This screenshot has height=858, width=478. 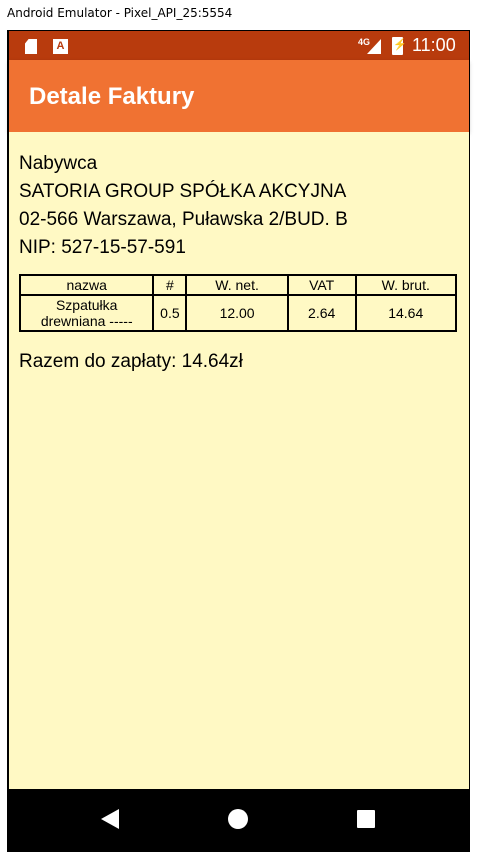 I want to click on buyer-heading: Nabywca, so click(x=58, y=163).